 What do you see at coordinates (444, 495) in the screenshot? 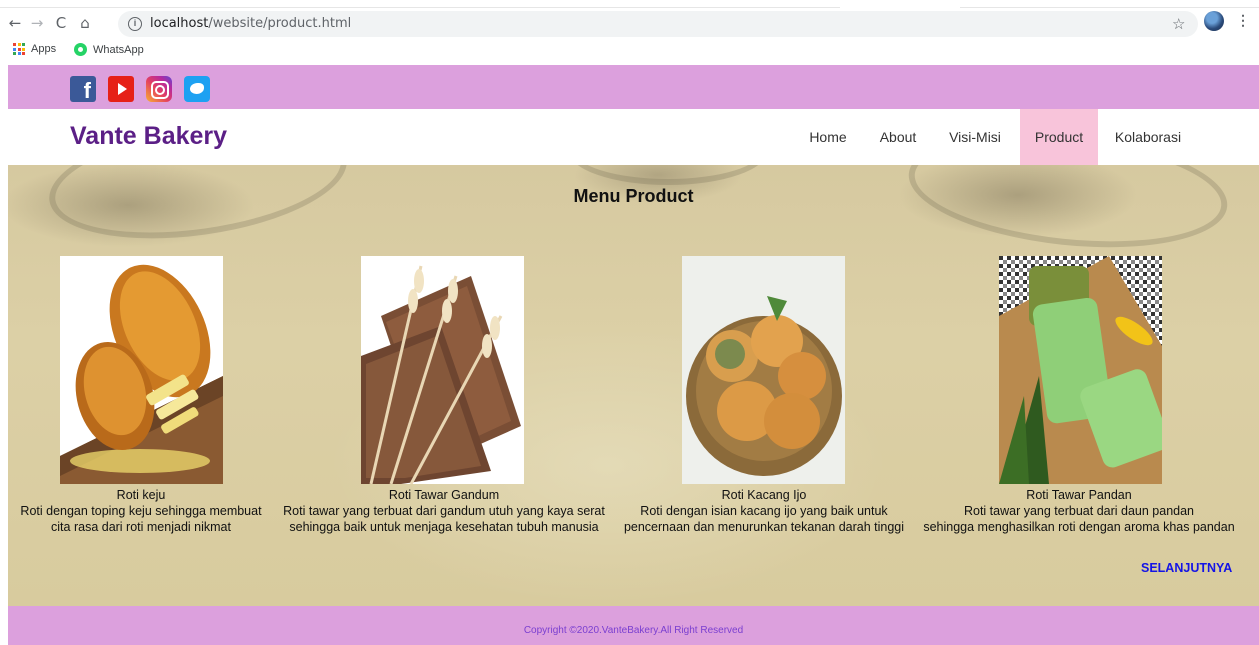
I see `product-name: Roti Tawar Gandum` at bounding box center [444, 495].